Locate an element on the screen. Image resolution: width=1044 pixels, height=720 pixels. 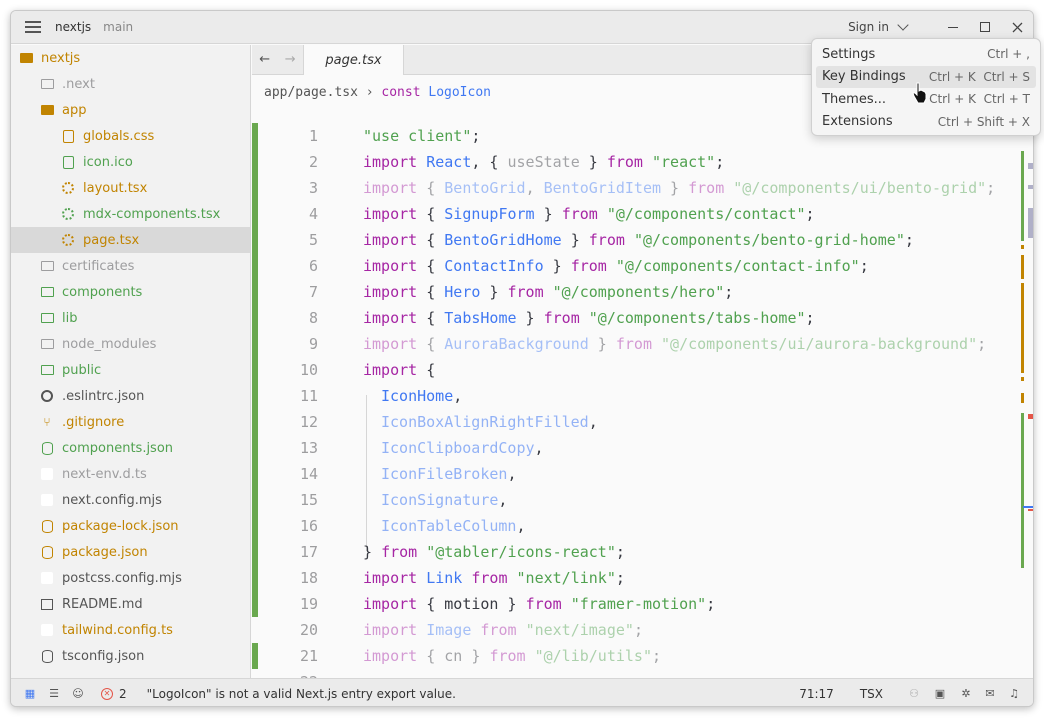
code-text: IconSignature, is located at coordinates (444, 500).